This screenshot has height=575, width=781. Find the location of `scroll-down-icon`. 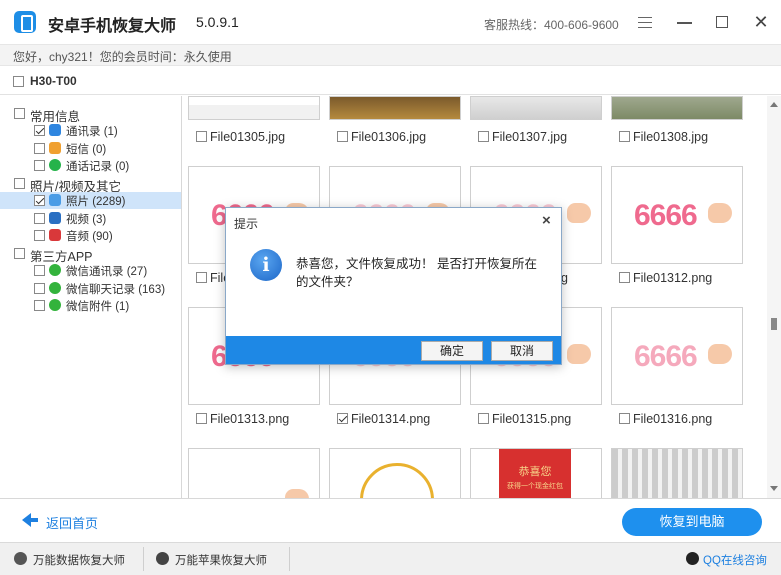

scroll-down-icon is located at coordinates (774, 488).